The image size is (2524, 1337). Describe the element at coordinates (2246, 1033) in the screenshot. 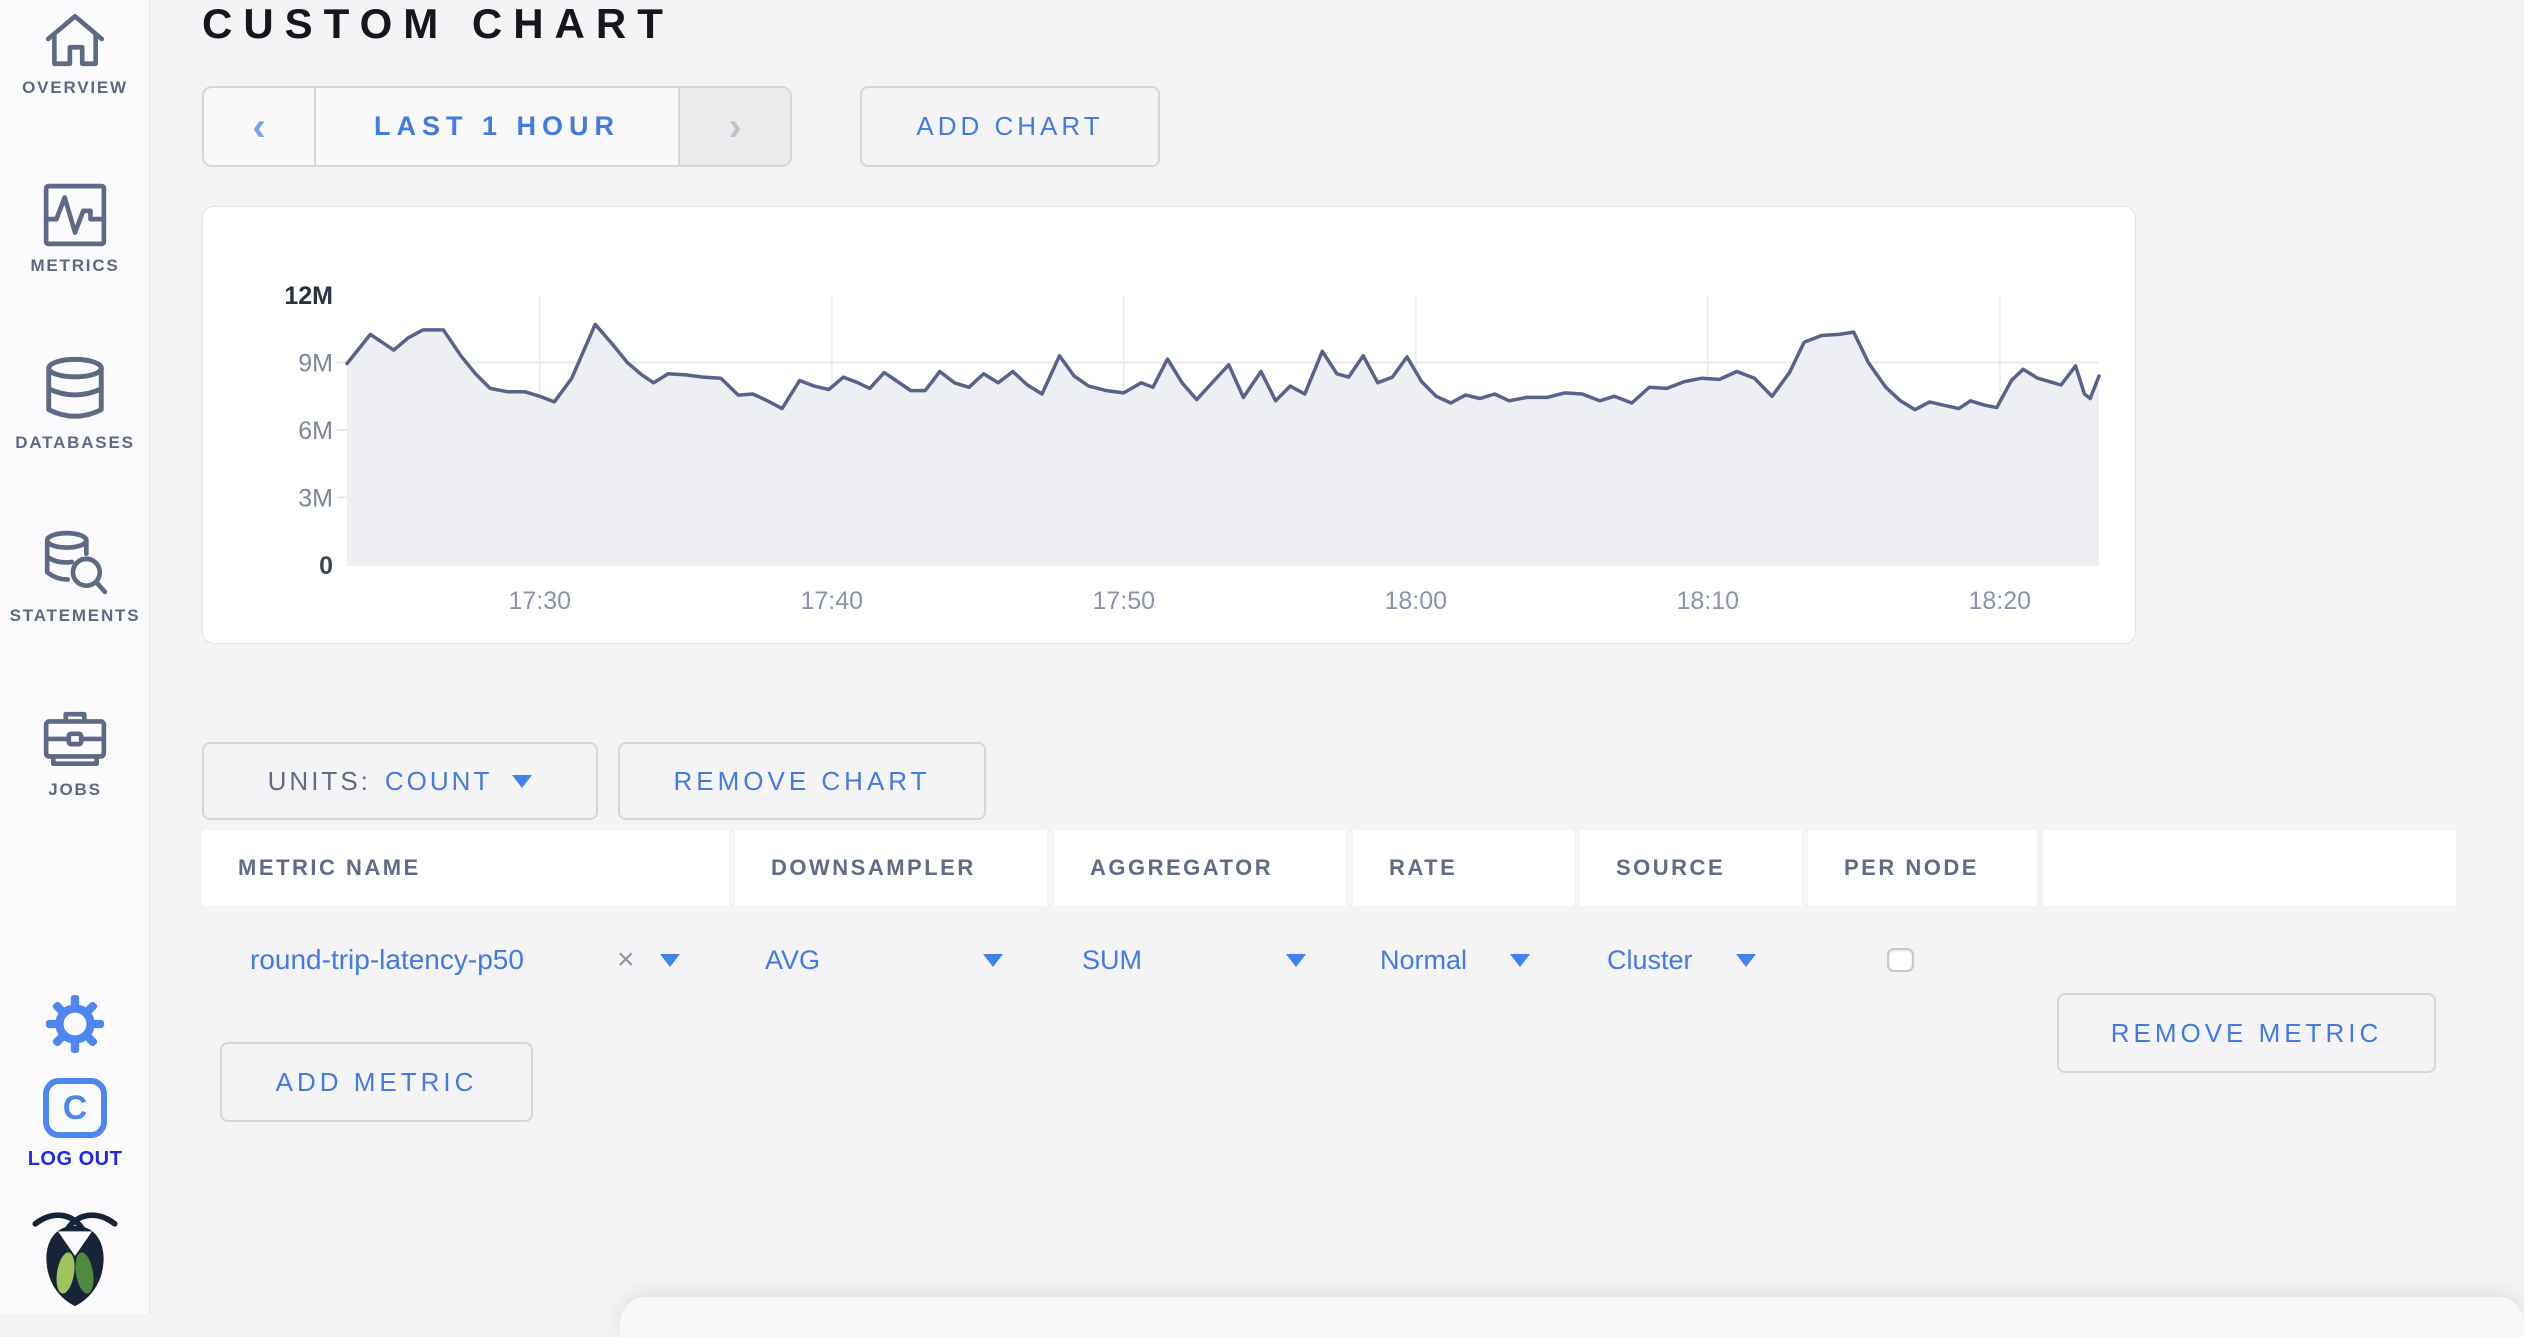

I see `remove-metric-button: REMOVE METRIC` at that location.